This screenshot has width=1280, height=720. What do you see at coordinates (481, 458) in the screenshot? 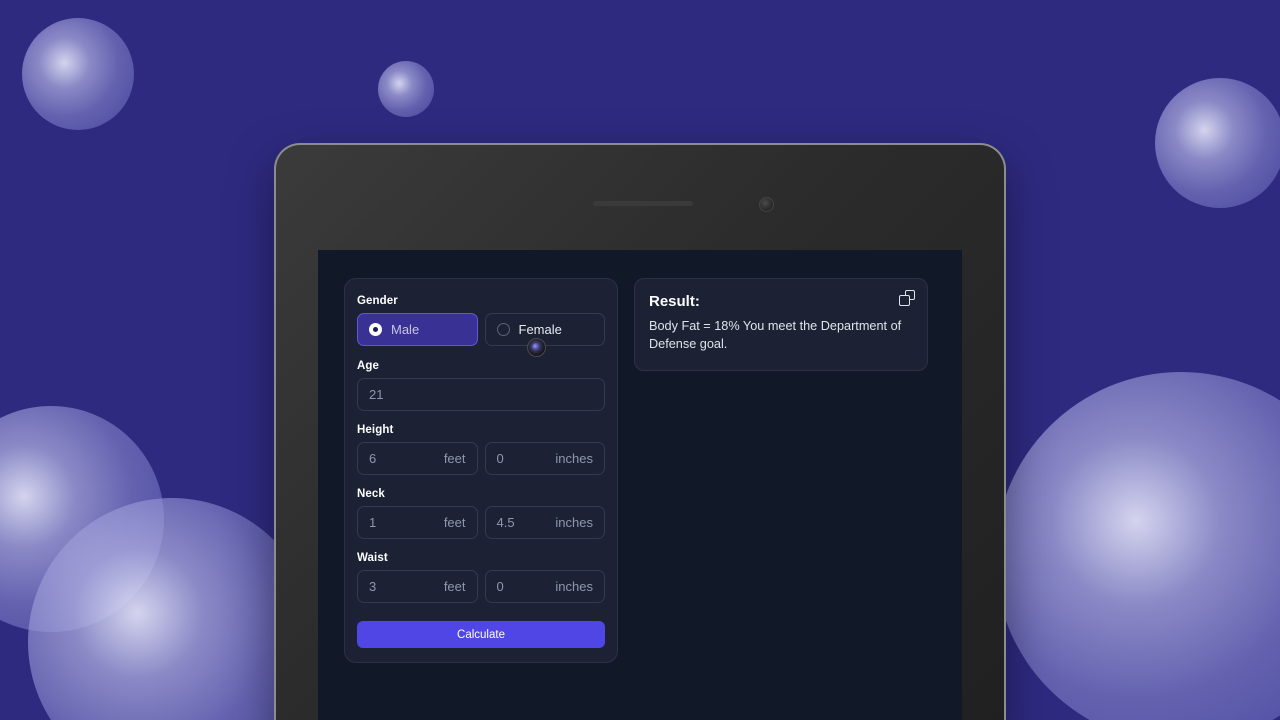
I see `height-inputs-row: 6 feet 0 inches` at bounding box center [481, 458].